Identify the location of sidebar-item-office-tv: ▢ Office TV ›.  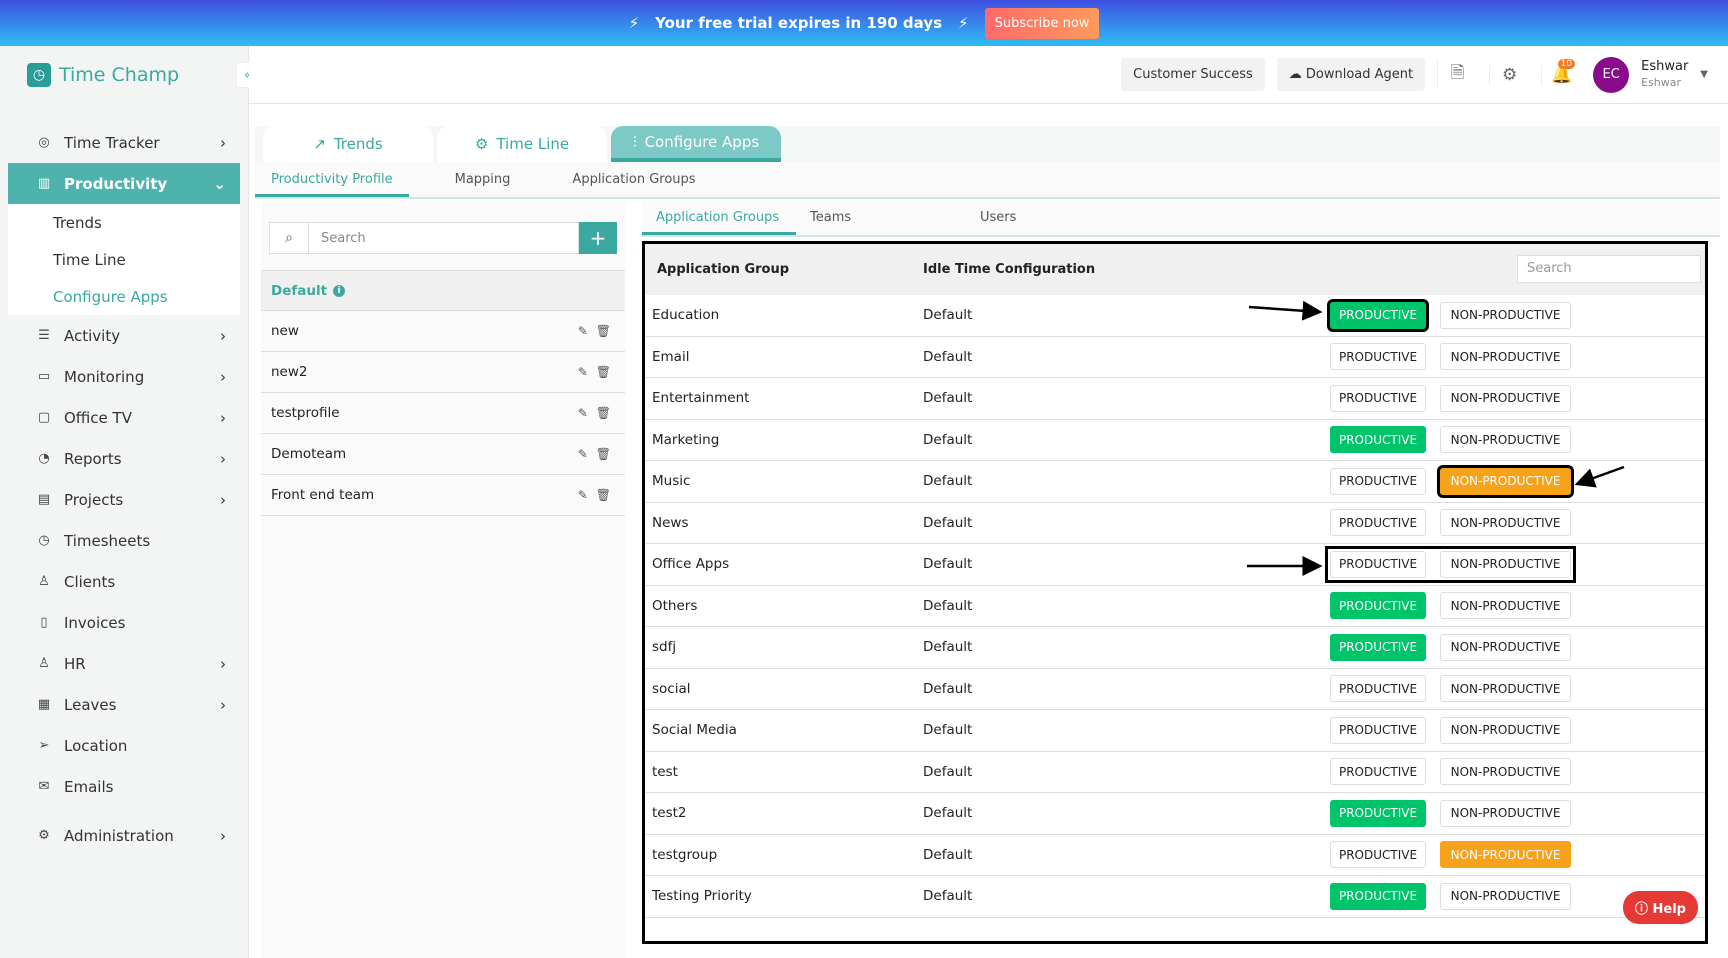
(124, 417).